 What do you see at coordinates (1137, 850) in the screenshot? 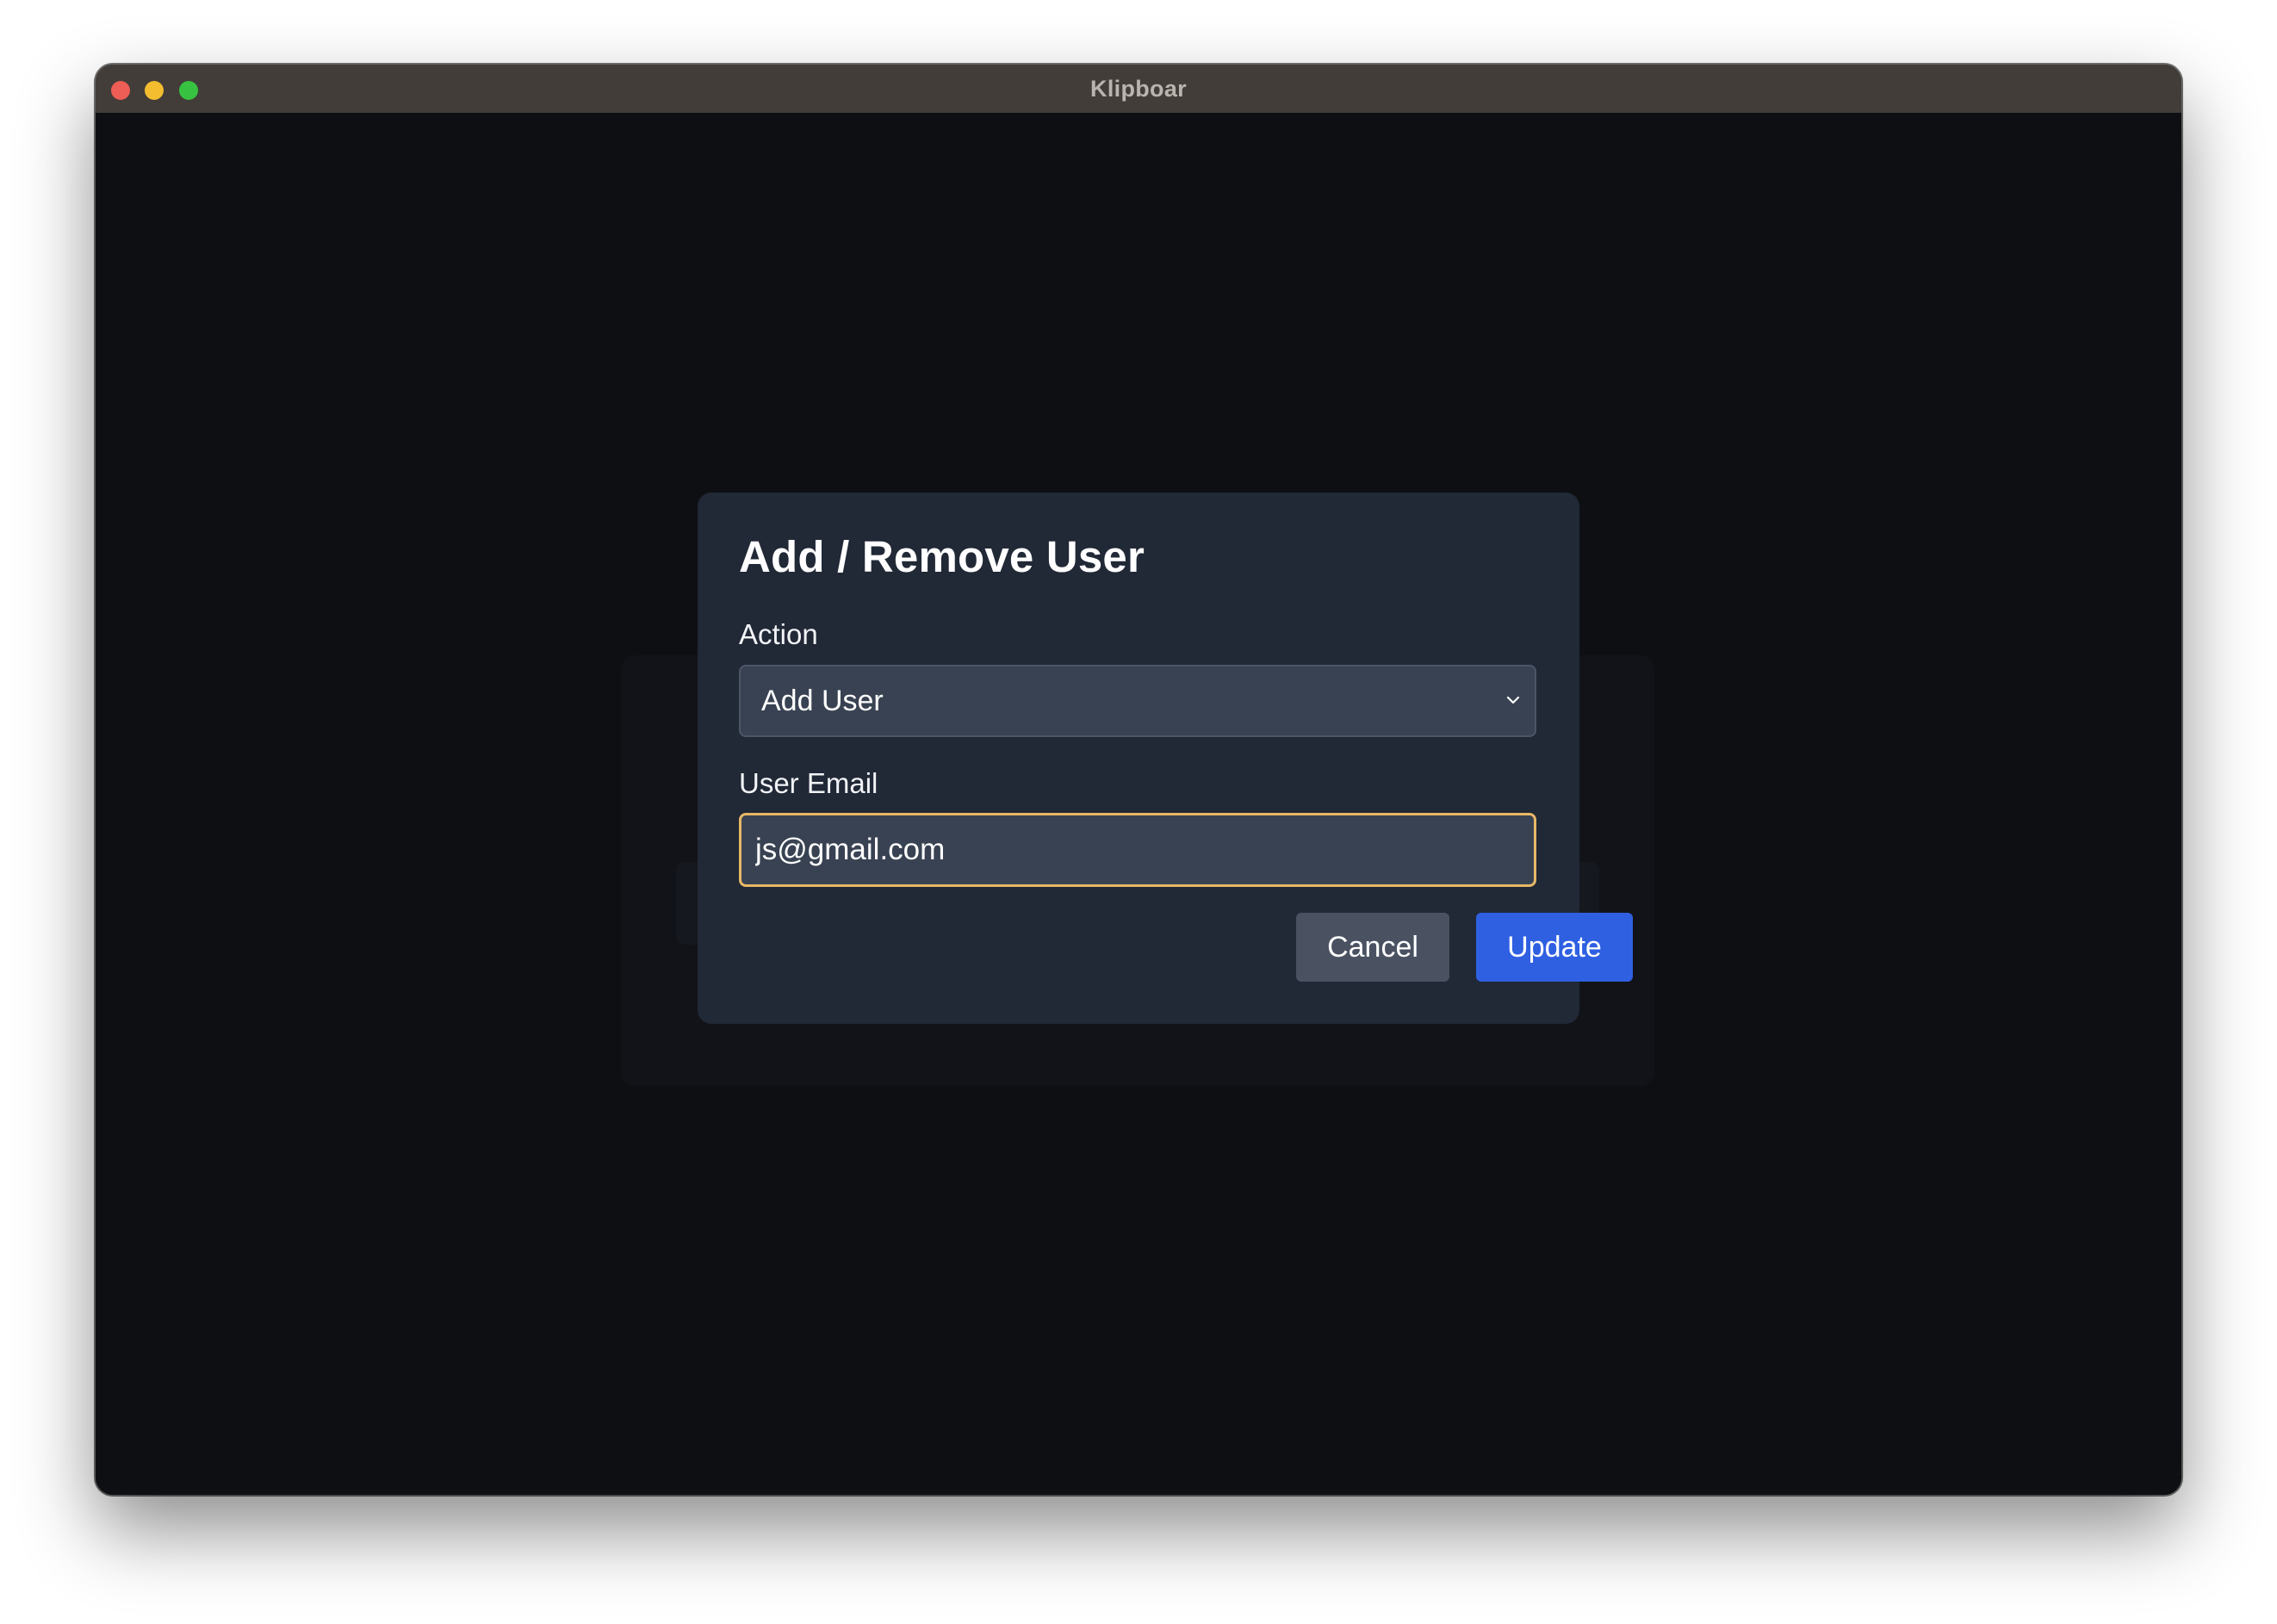
I see `user-email-input` at bounding box center [1137, 850].